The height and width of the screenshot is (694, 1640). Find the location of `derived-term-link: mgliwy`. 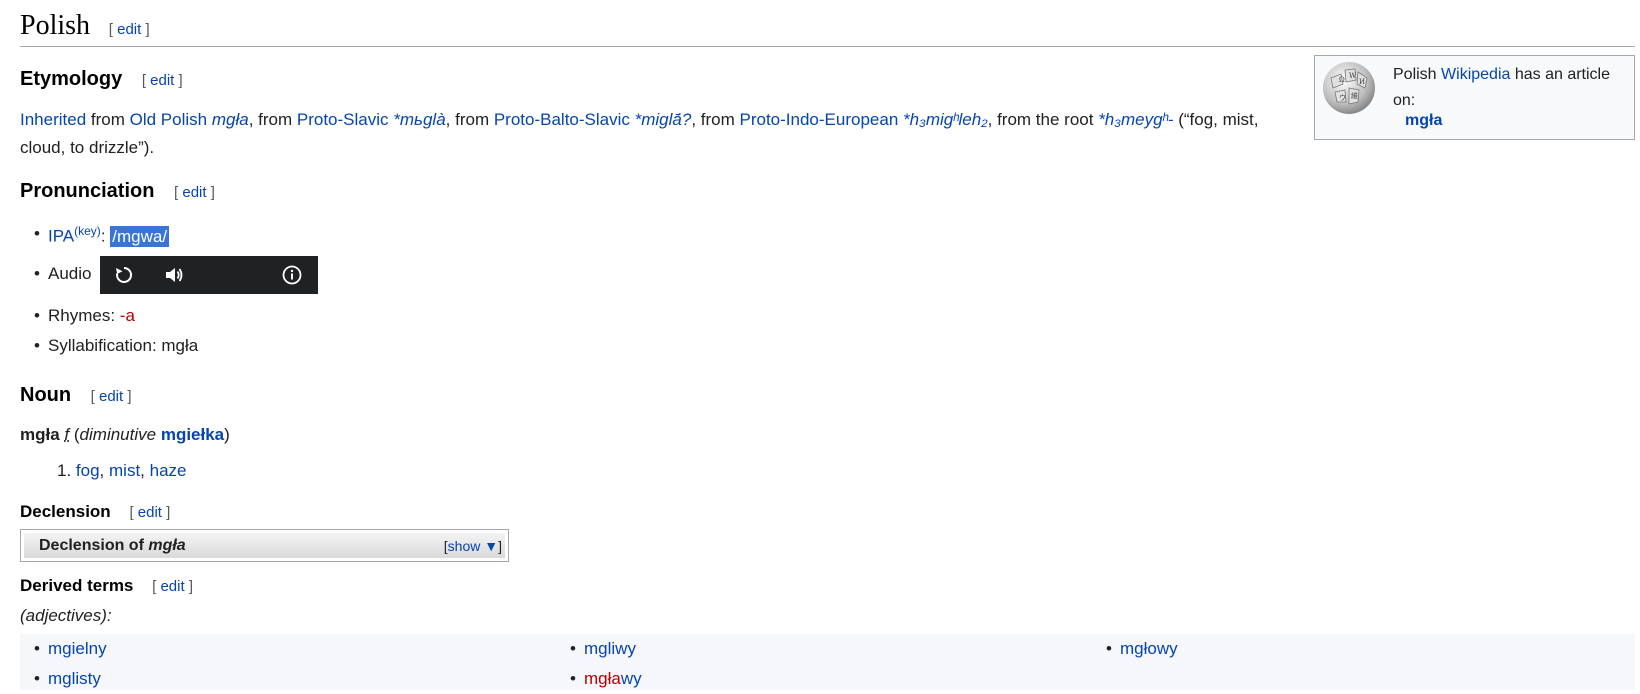

derived-term-link: mgliwy is located at coordinates (610, 648).